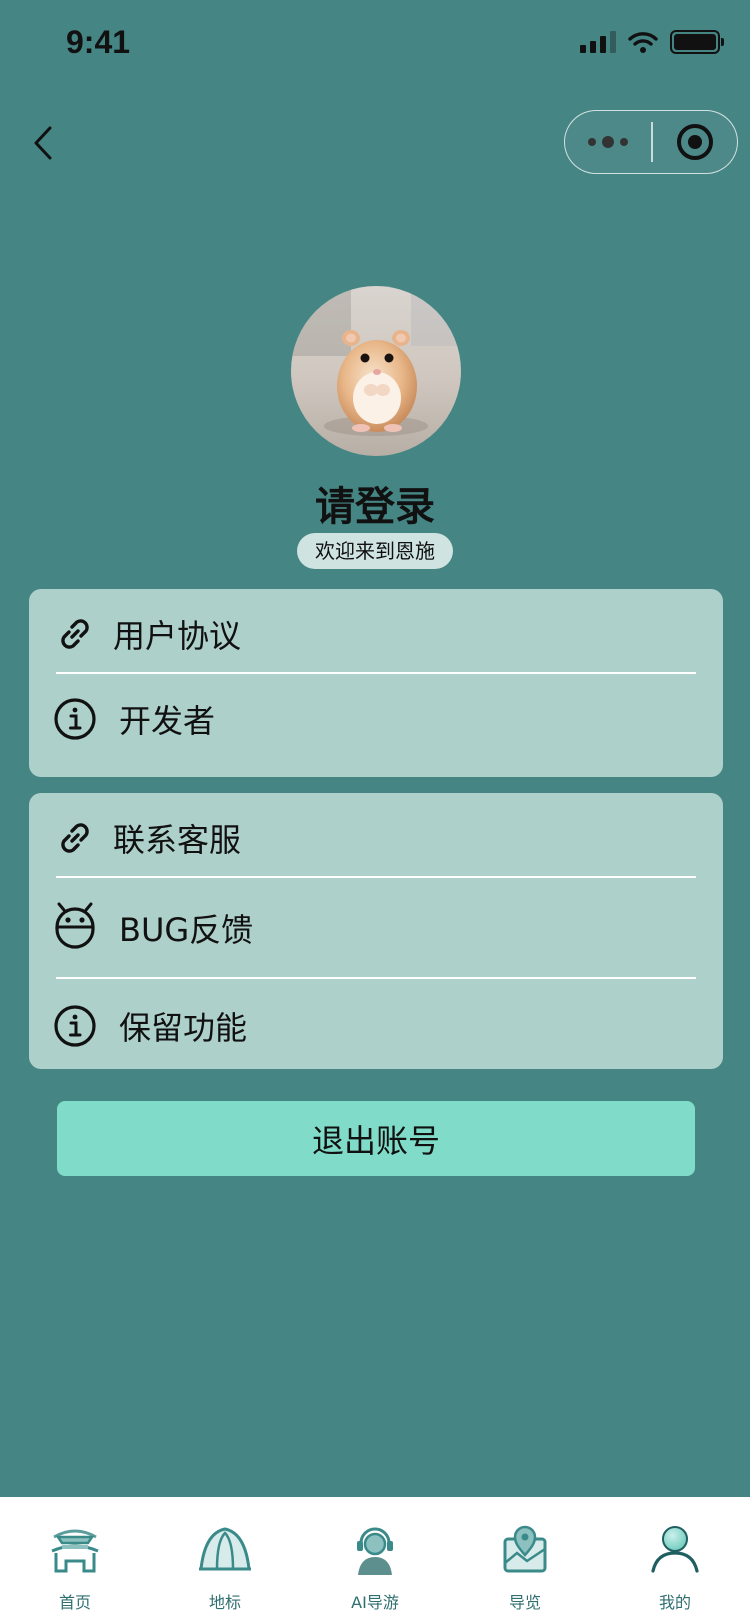 This screenshot has width=750, height=1624. I want to click on tab-mine: 我的, so click(675, 1560).